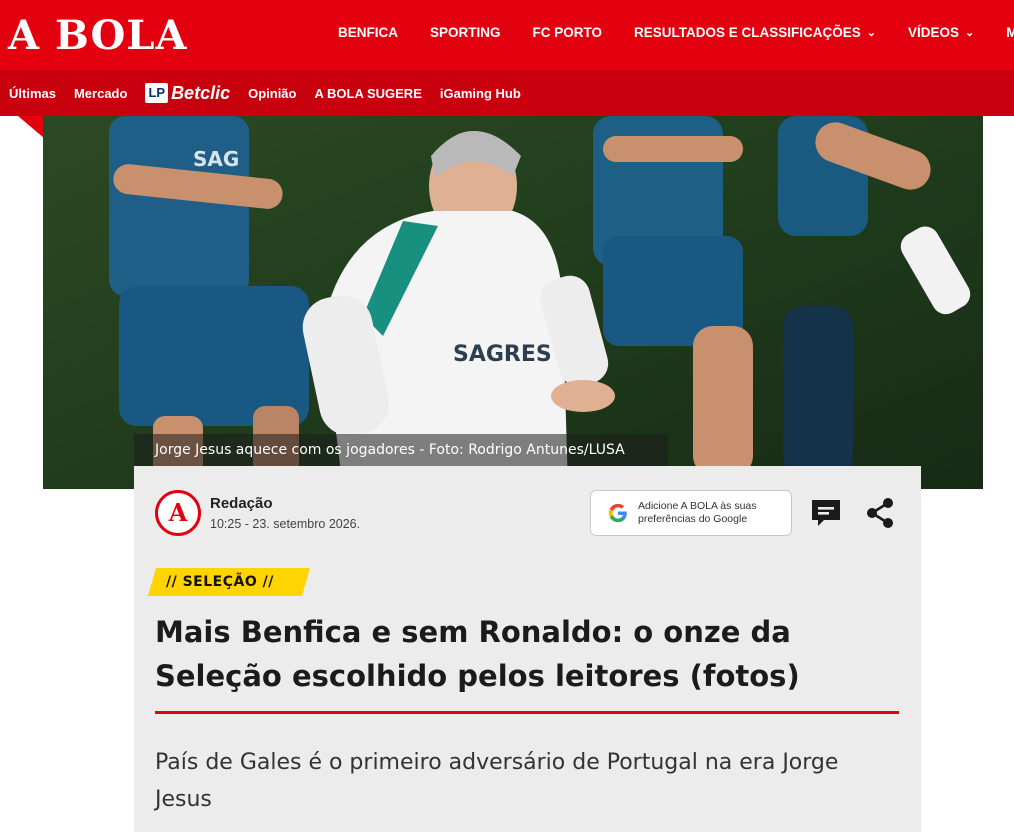  What do you see at coordinates (241, 503) in the screenshot?
I see `author-name: Redação` at bounding box center [241, 503].